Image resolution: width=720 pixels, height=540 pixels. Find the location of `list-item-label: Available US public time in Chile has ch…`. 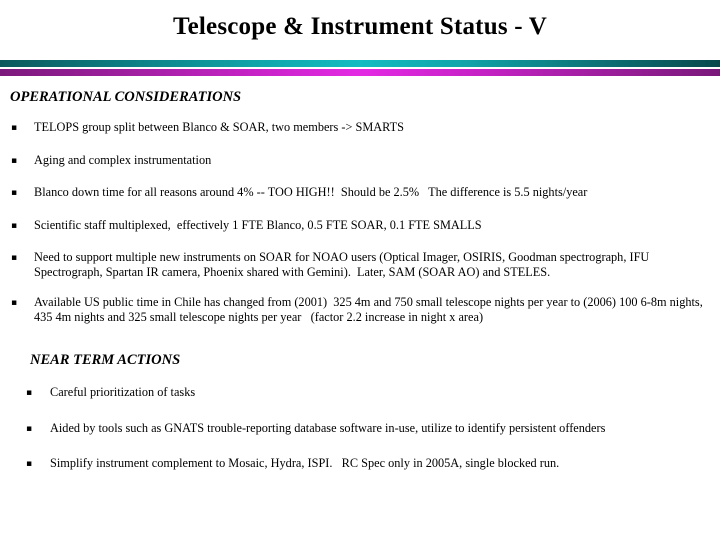

list-item-label: Available US public time in Chile has ch… is located at coordinates (370, 309).